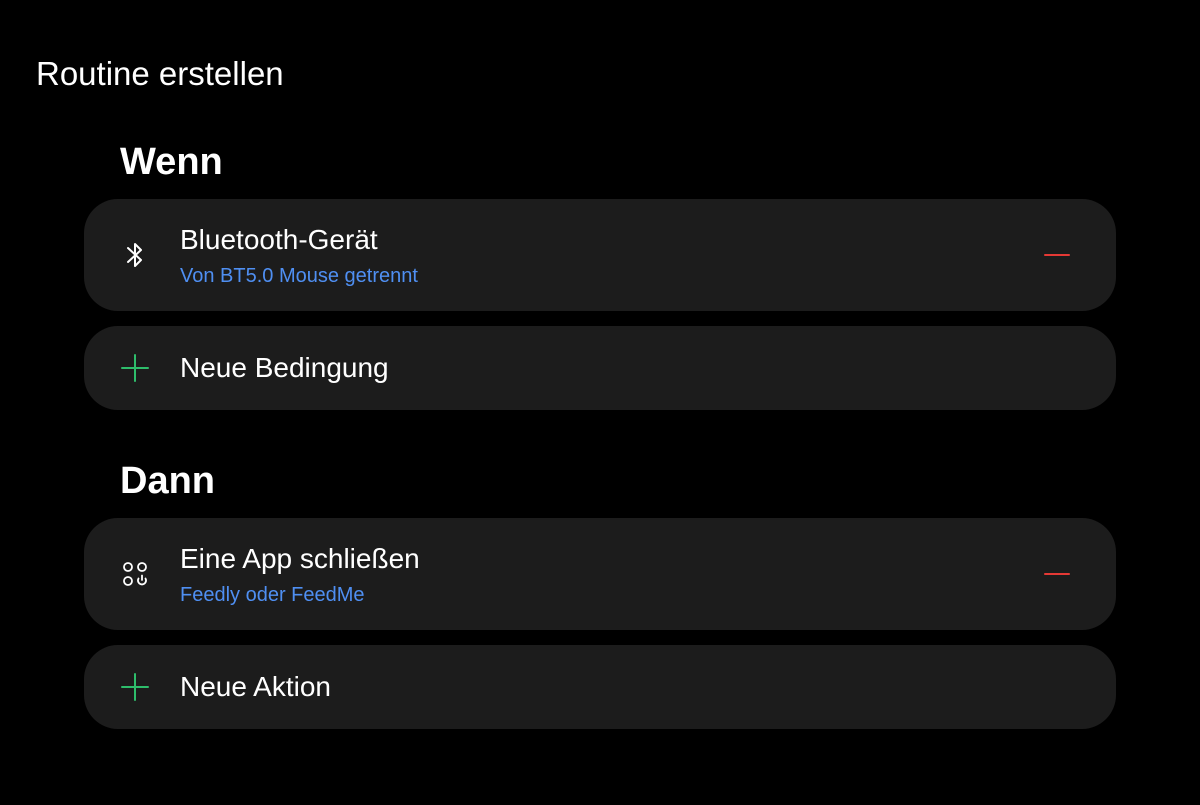 The image size is (1200, 805). I want to click on add-action-button: Neue Aktion, so click(600, 687).